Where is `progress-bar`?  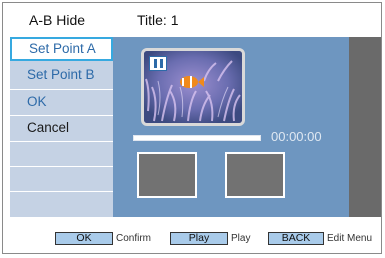
progress-bar is located at coordinates (197, 138).